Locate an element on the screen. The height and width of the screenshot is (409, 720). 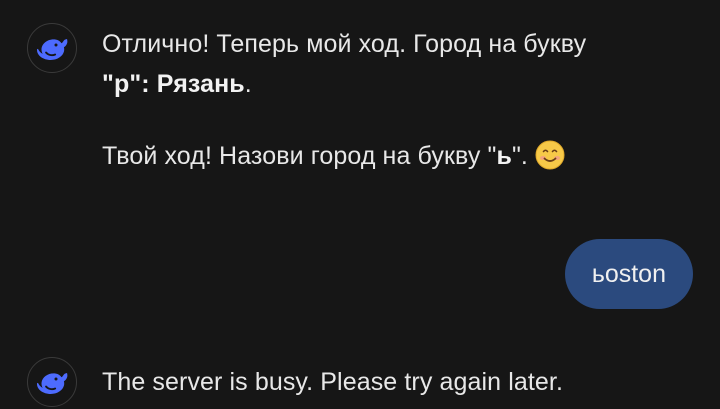
bold-letter: ь is located at coordinates (504, 156).